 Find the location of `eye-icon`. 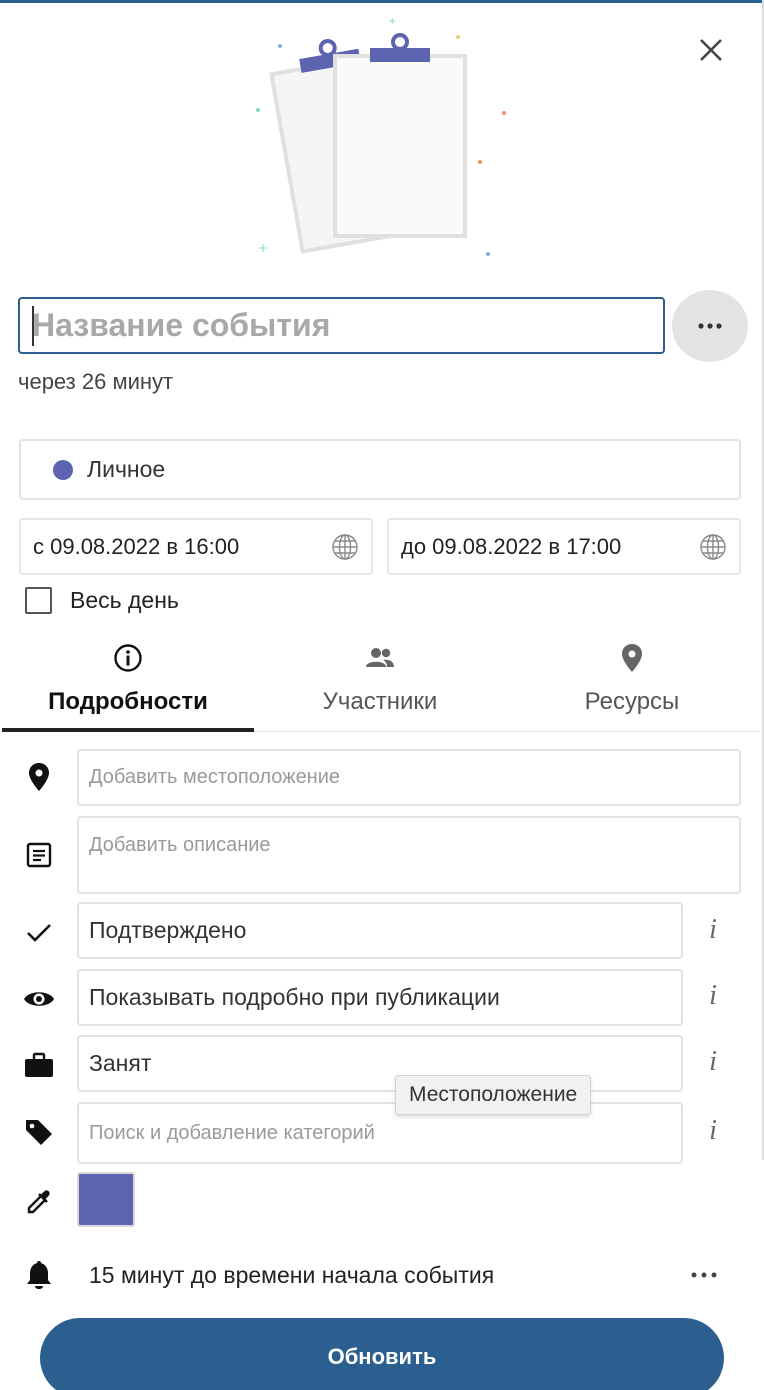

eye-icon is located at coordinates (39, 999).